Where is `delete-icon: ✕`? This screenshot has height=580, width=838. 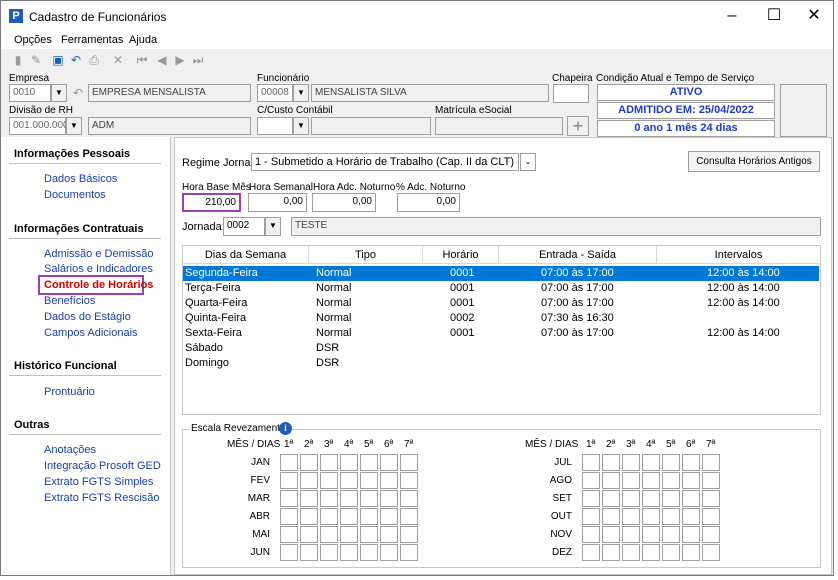
delete-icon: ✕ is located at coordinates (118, 60).